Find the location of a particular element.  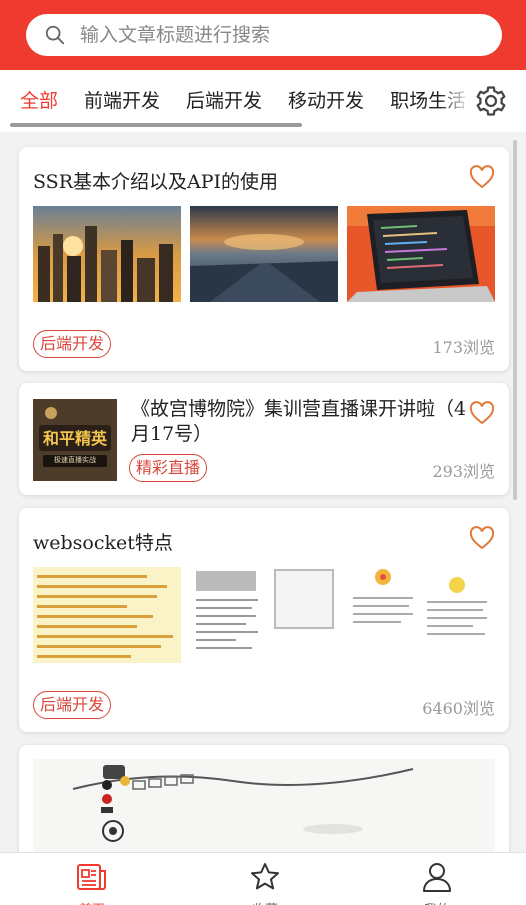

gear-icon is located at coordinates (491, 101).